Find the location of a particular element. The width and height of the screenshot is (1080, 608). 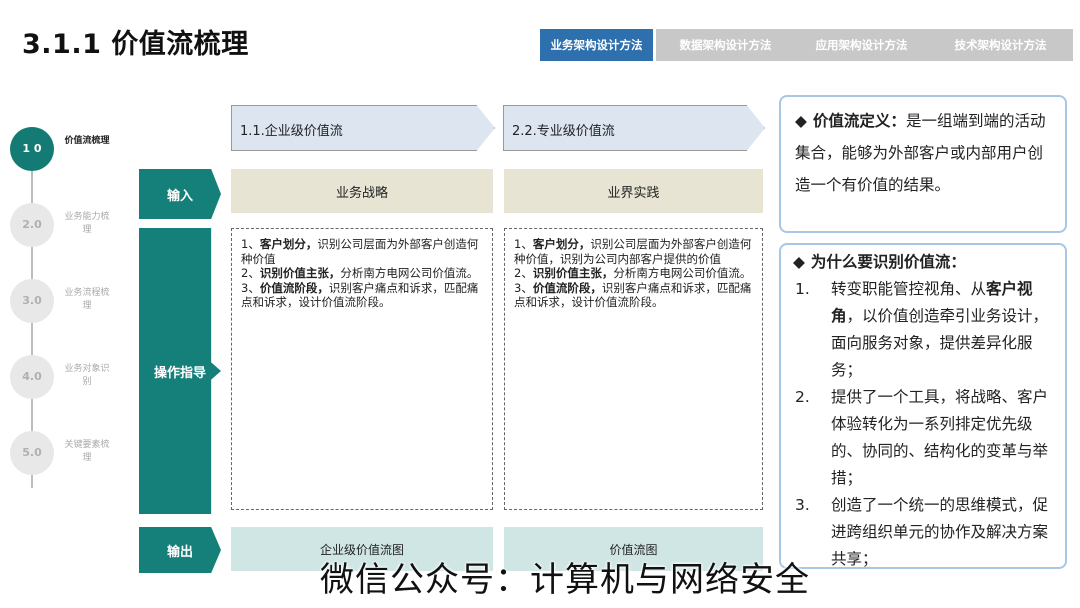

item-number: 3. is located at coordinates (802, 505).